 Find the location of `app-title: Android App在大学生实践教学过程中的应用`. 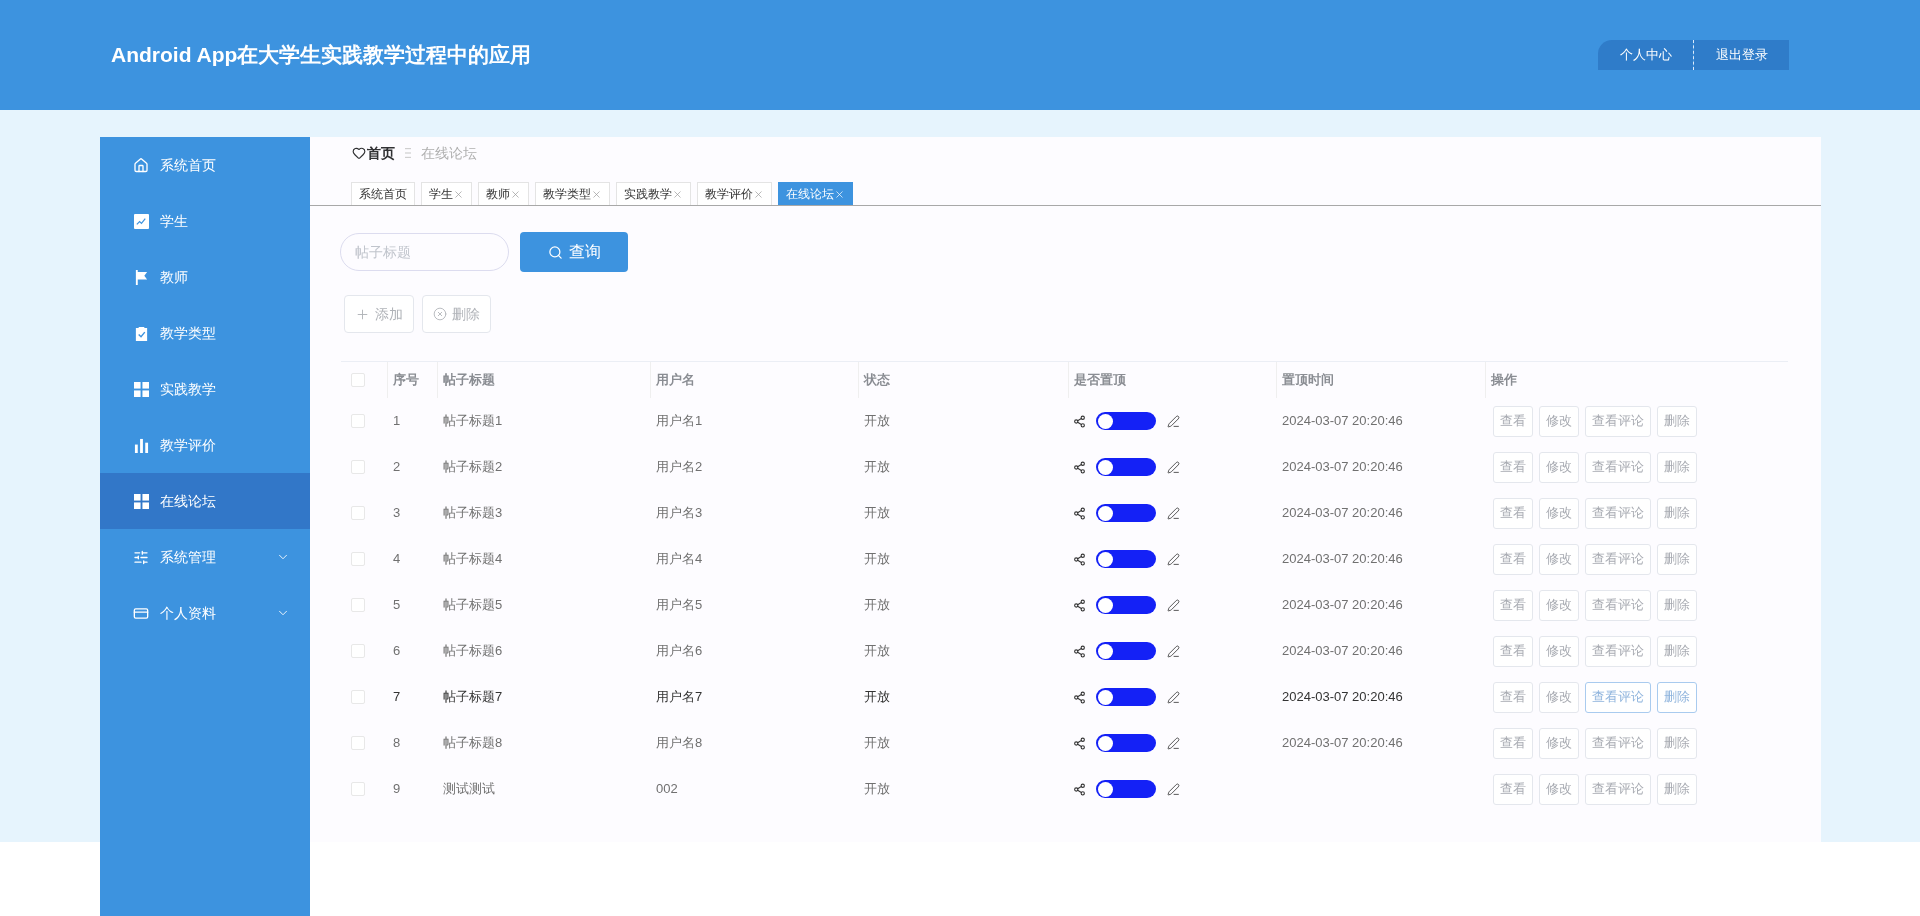

app-title: Android App在大学生实践教学过程中的应用 is located at coordinates (321, 55).